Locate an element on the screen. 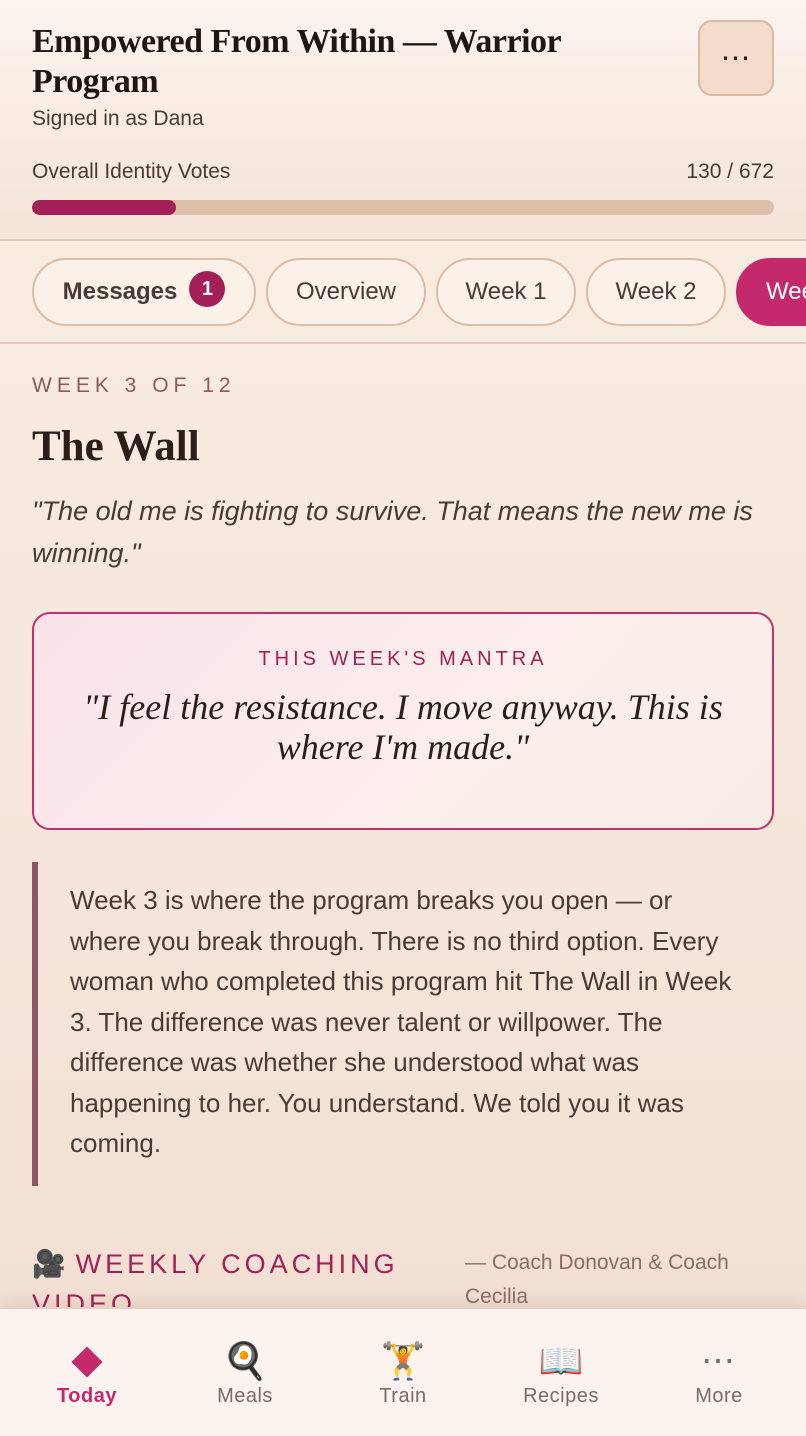 The height and width of the screenshot is (1436, 806). tab-messages: Messages 1 is located at coordinates (144, 292).